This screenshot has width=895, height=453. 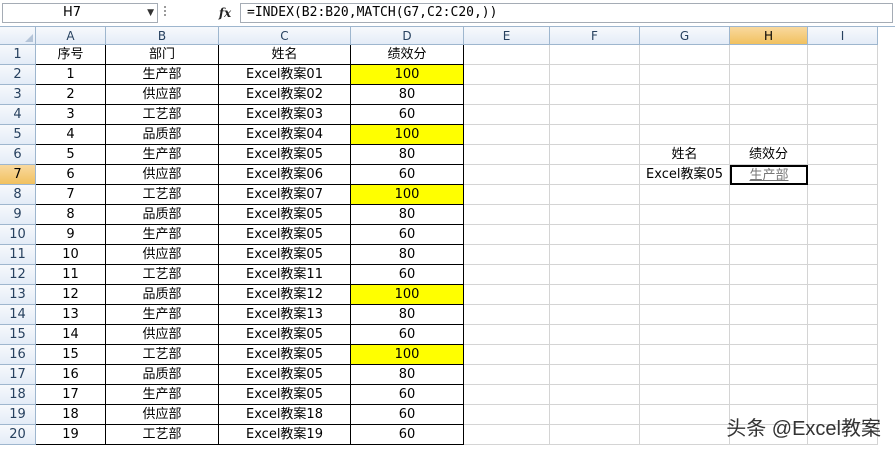 What do you see at coordinates (685, 355) in the screenshot?
I see `cell-g16` at bounding box center [685, 355].